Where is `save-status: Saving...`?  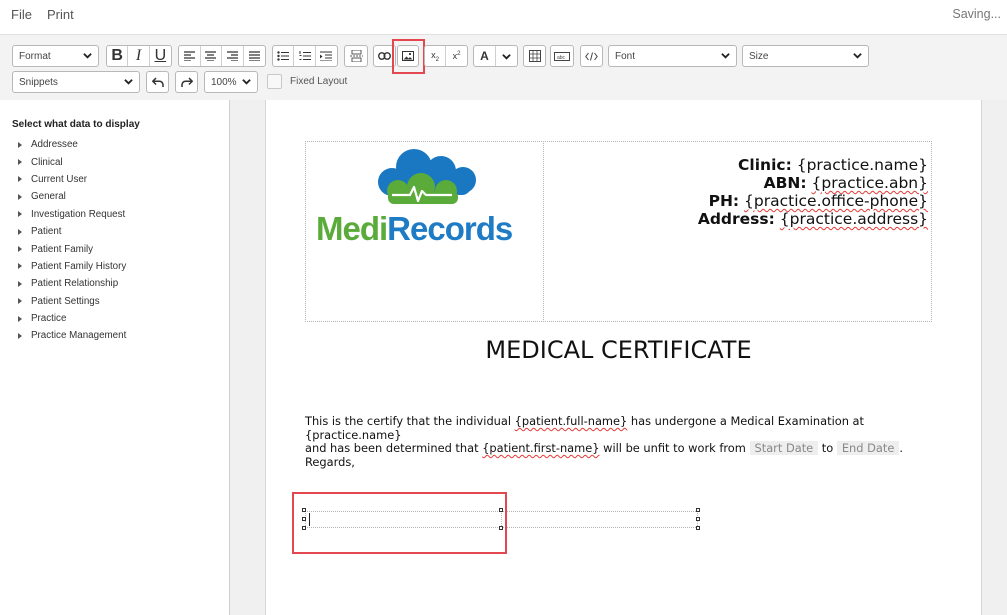 save-status: Saving... is located at coordinates (976, 14).